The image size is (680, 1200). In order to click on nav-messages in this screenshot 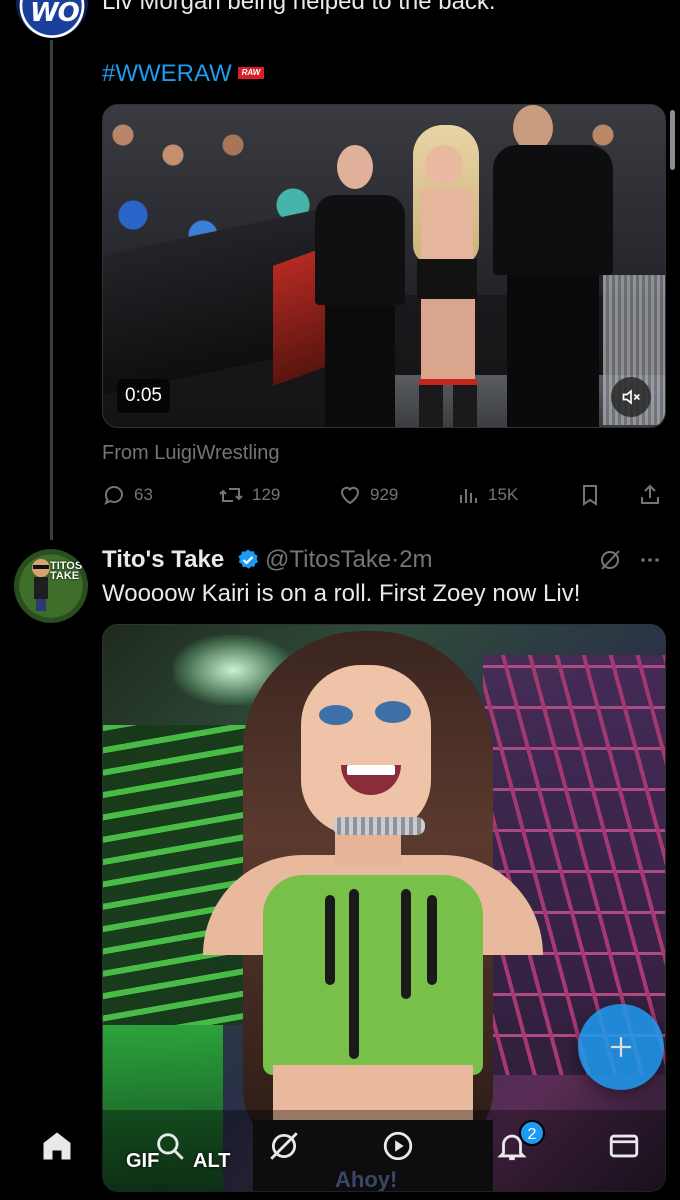, I will do `click(624, 1146)`.